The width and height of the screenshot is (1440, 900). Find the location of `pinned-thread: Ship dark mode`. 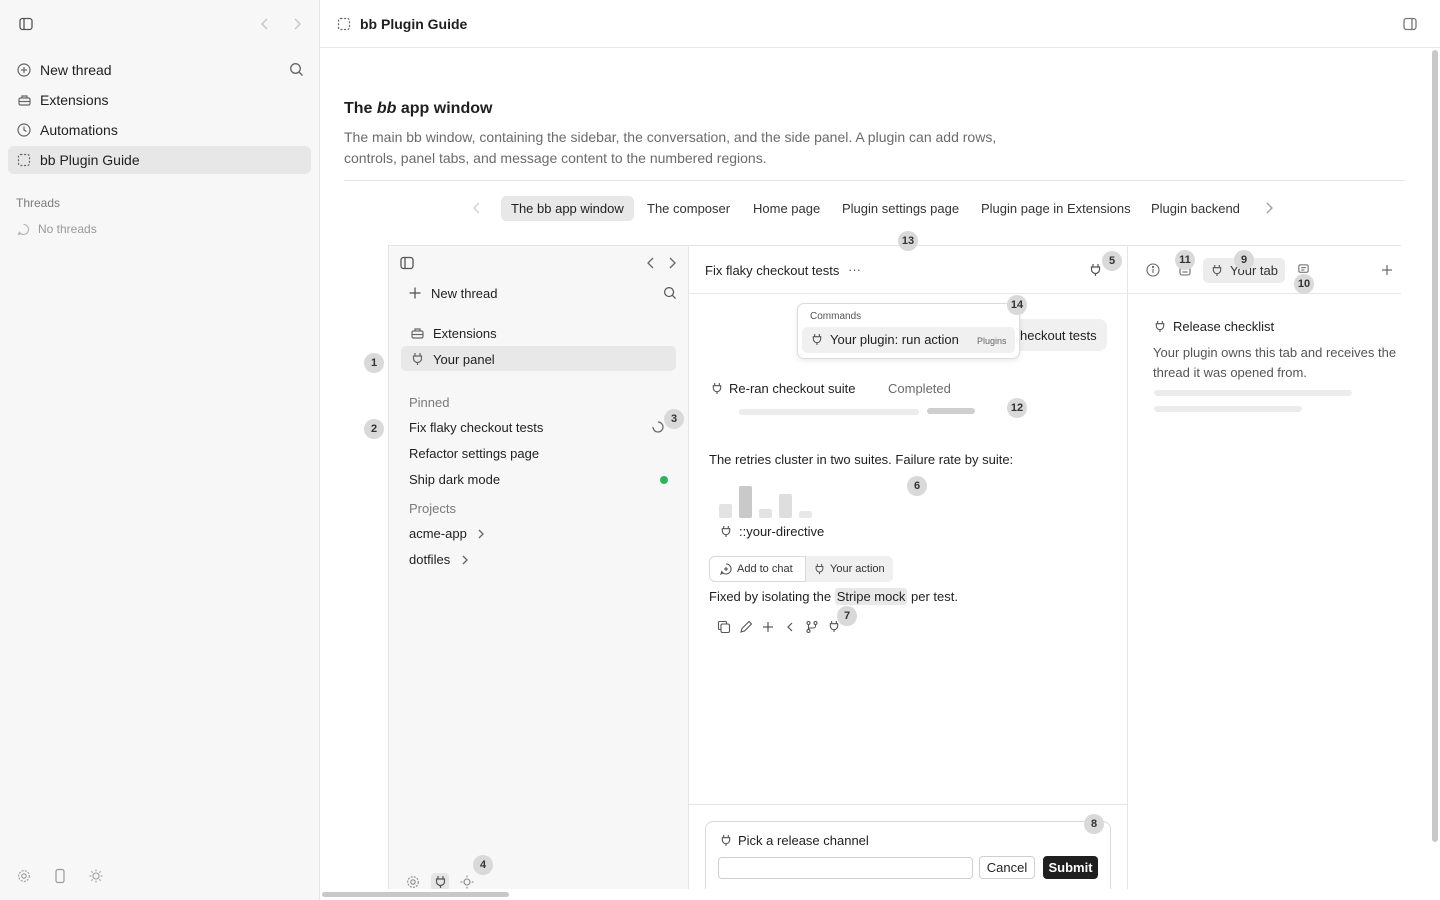

pinned-thread: Ship dark mode is located at coordinates (454, 479).